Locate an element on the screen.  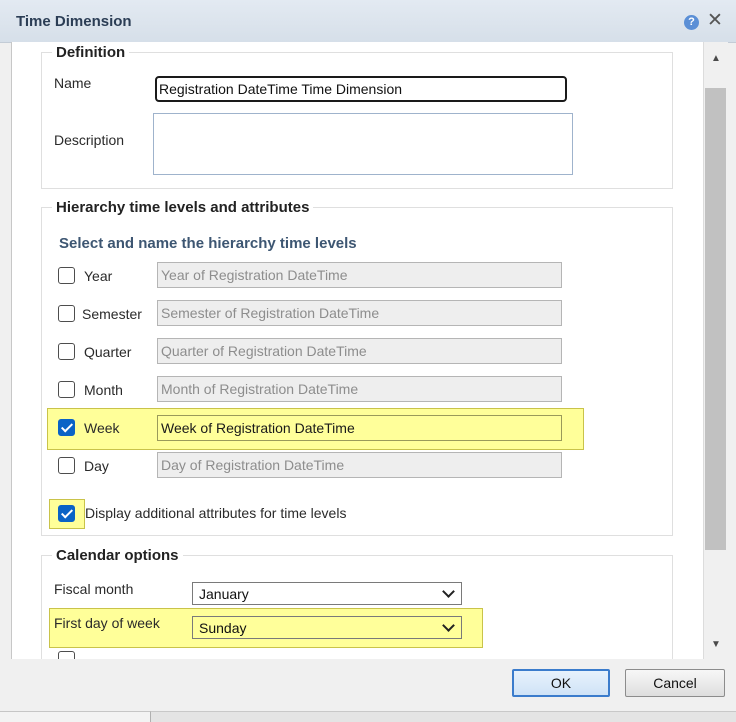
semester-name-field: Semester of Registration DateTime is located at coordinates (359, 313).